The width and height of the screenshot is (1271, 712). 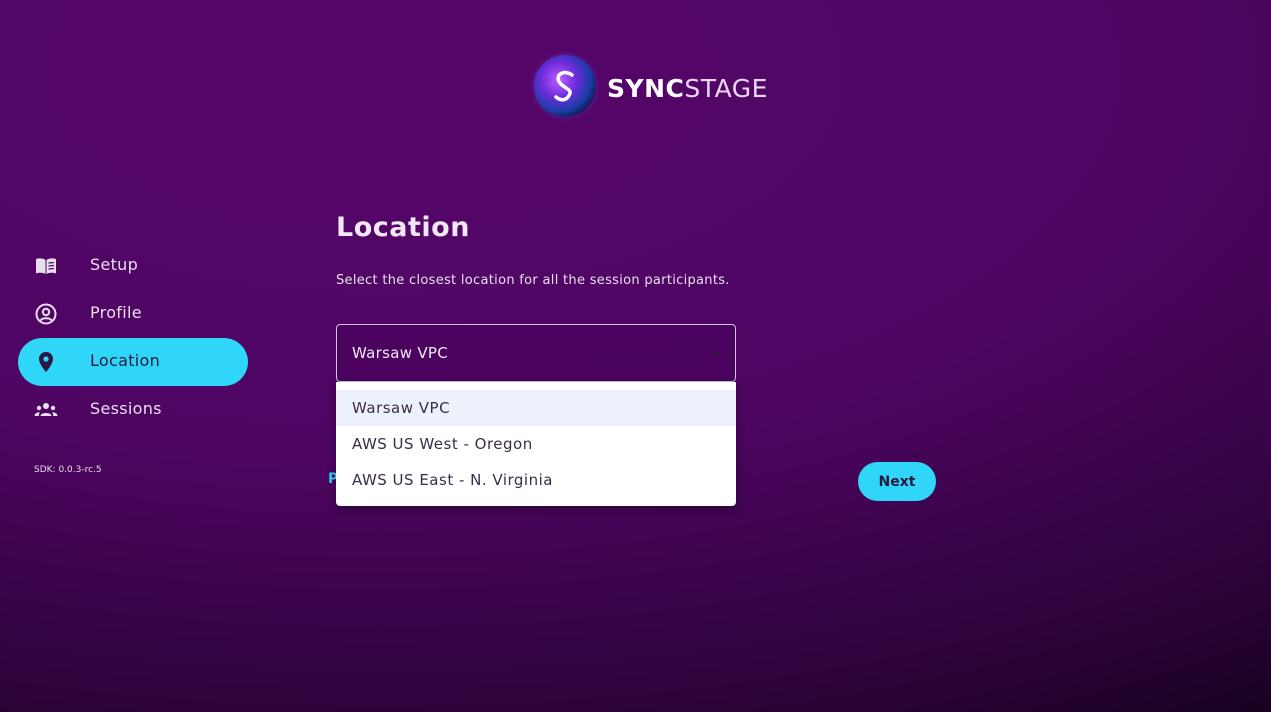 I want to click on sidebar-item-label: Profile, so click(x=116, y=312).